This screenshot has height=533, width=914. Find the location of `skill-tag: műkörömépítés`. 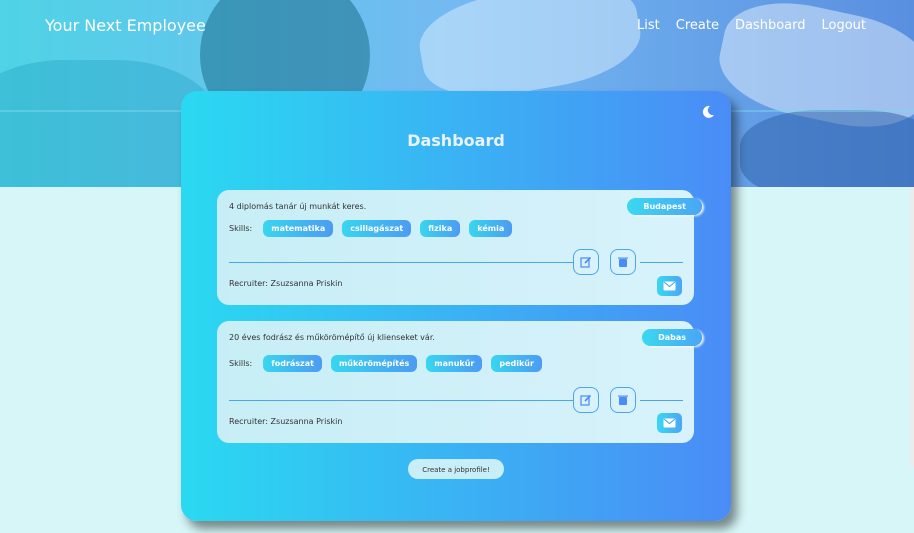

skill-tag: műkörömépítés is located at coordinates (374, 363).